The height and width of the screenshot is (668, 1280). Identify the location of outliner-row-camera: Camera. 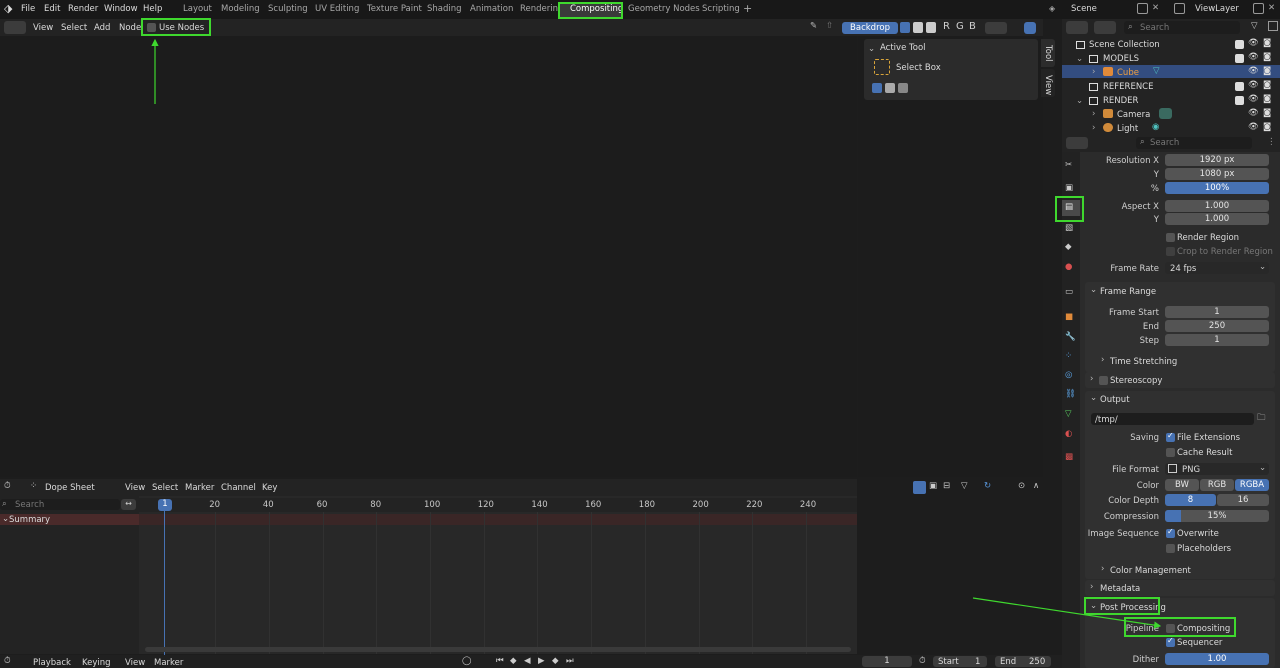
(1133, 115).